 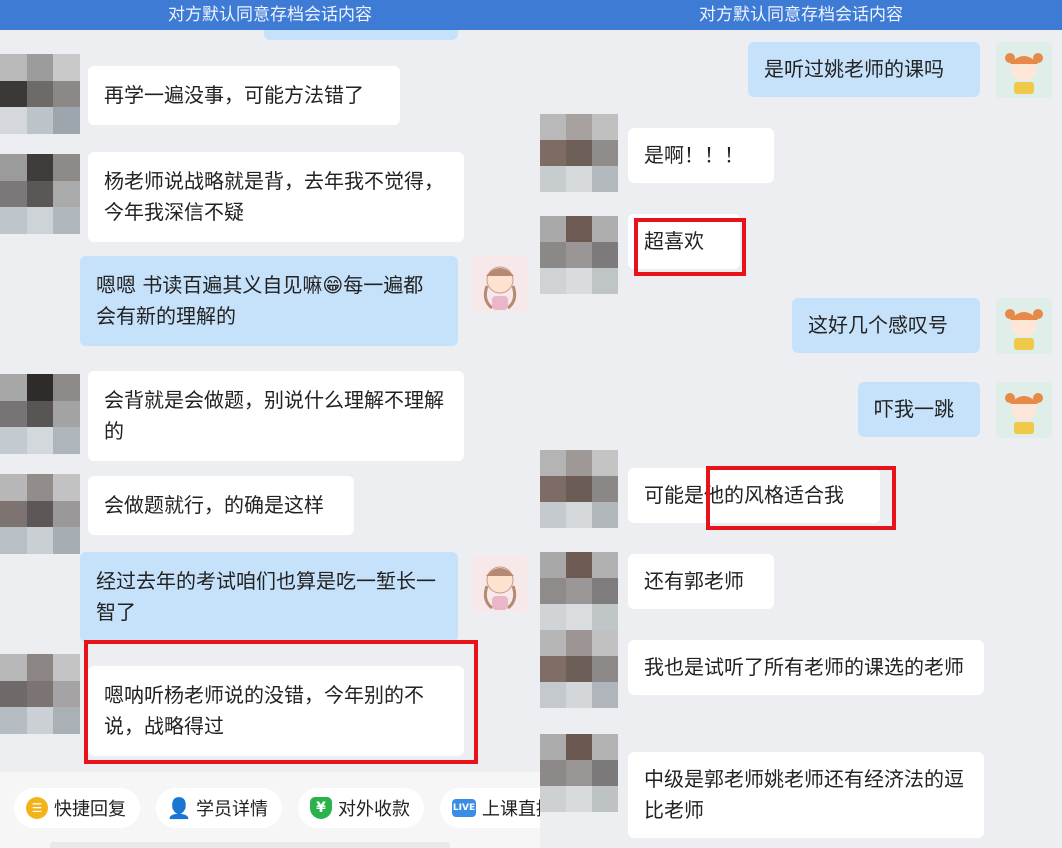 What do you see at coordinates (244, 95) in the screenshot?
I see `incoming-message: 再学一遍没事，可能方法错了` at bounding box center [244, 95].